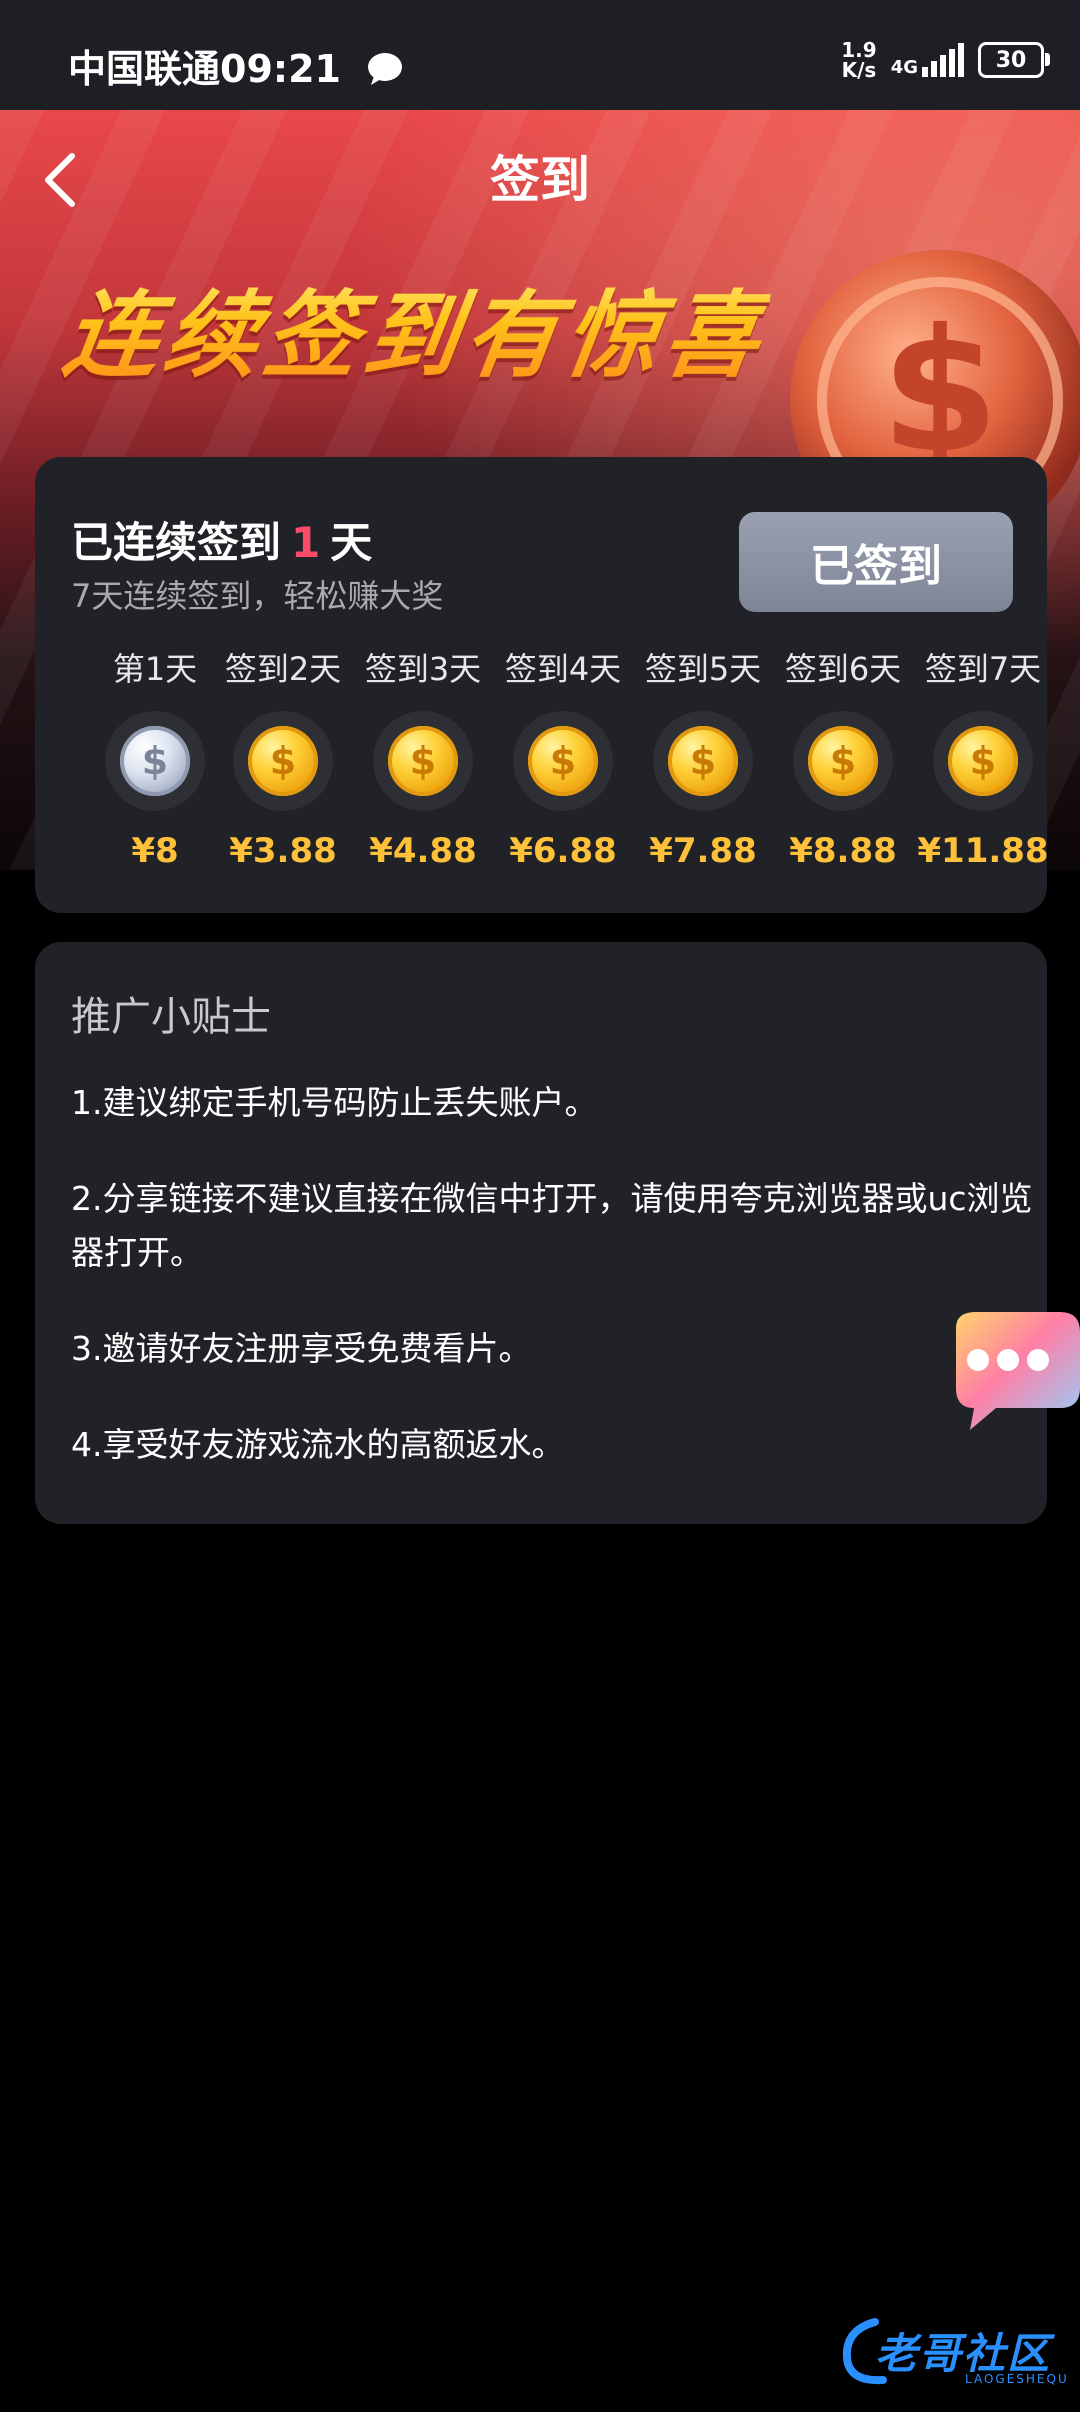 Image resolution: width=1080 pixels, height=2412 pixels. What do you see at coordinates (843, 669) in the screenshot?
I see `day-label: 签到6天` at bounding box center [843, 669].